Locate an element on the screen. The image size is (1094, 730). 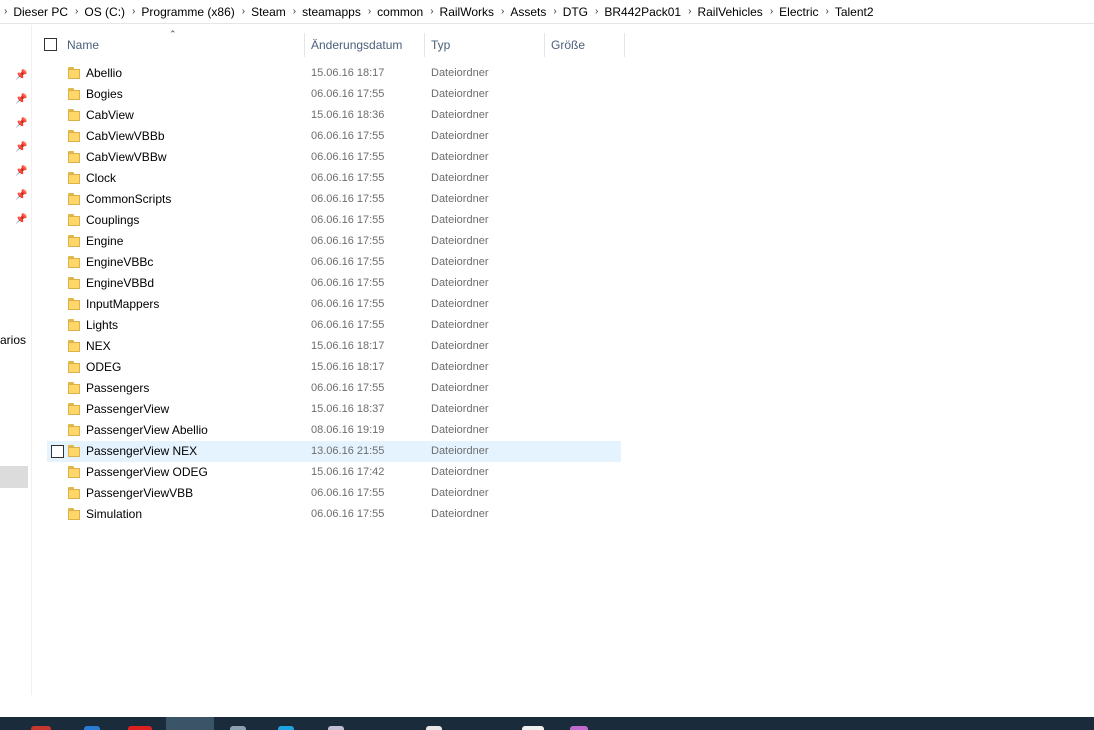
file-row: ODEG 15.06.16 18:17 Dateiordner is located at coordinates (547, 367).